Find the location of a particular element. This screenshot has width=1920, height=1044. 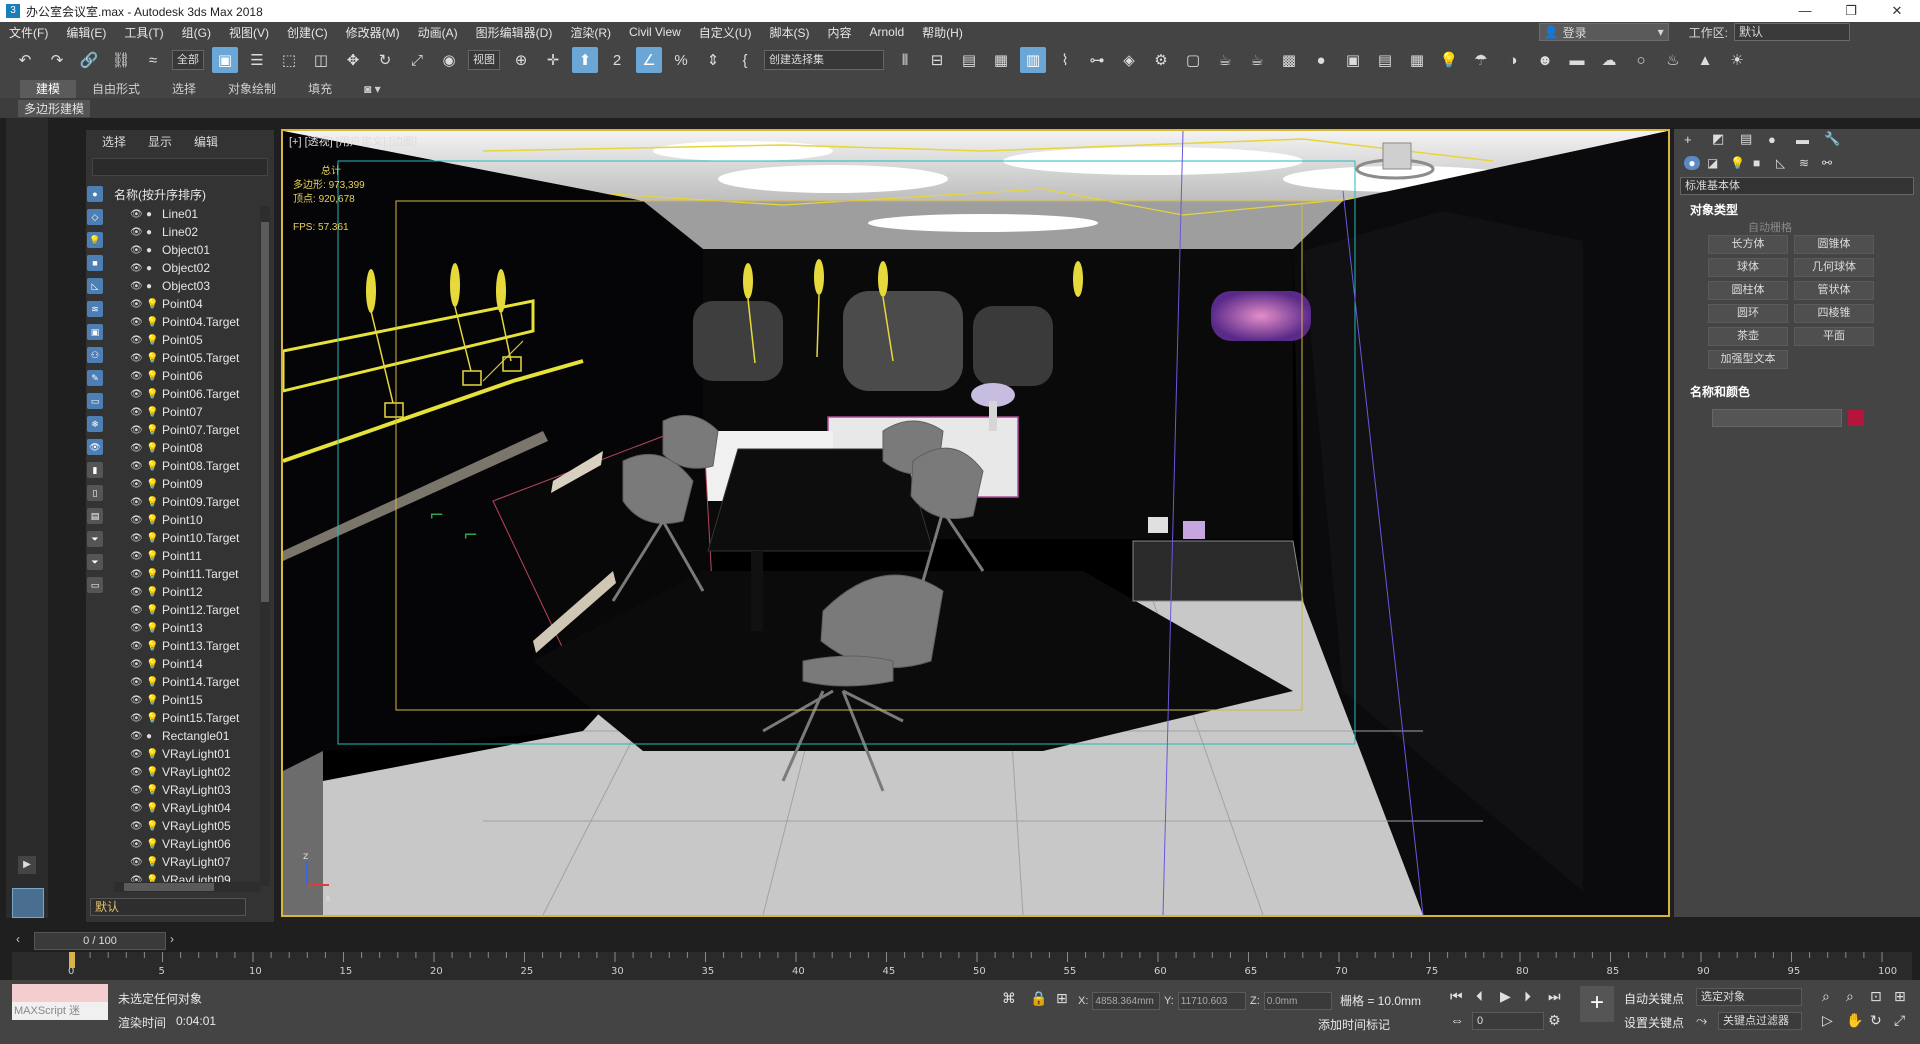

go-to-end-icon: ⏭ is located at coordinates (1554, 996).